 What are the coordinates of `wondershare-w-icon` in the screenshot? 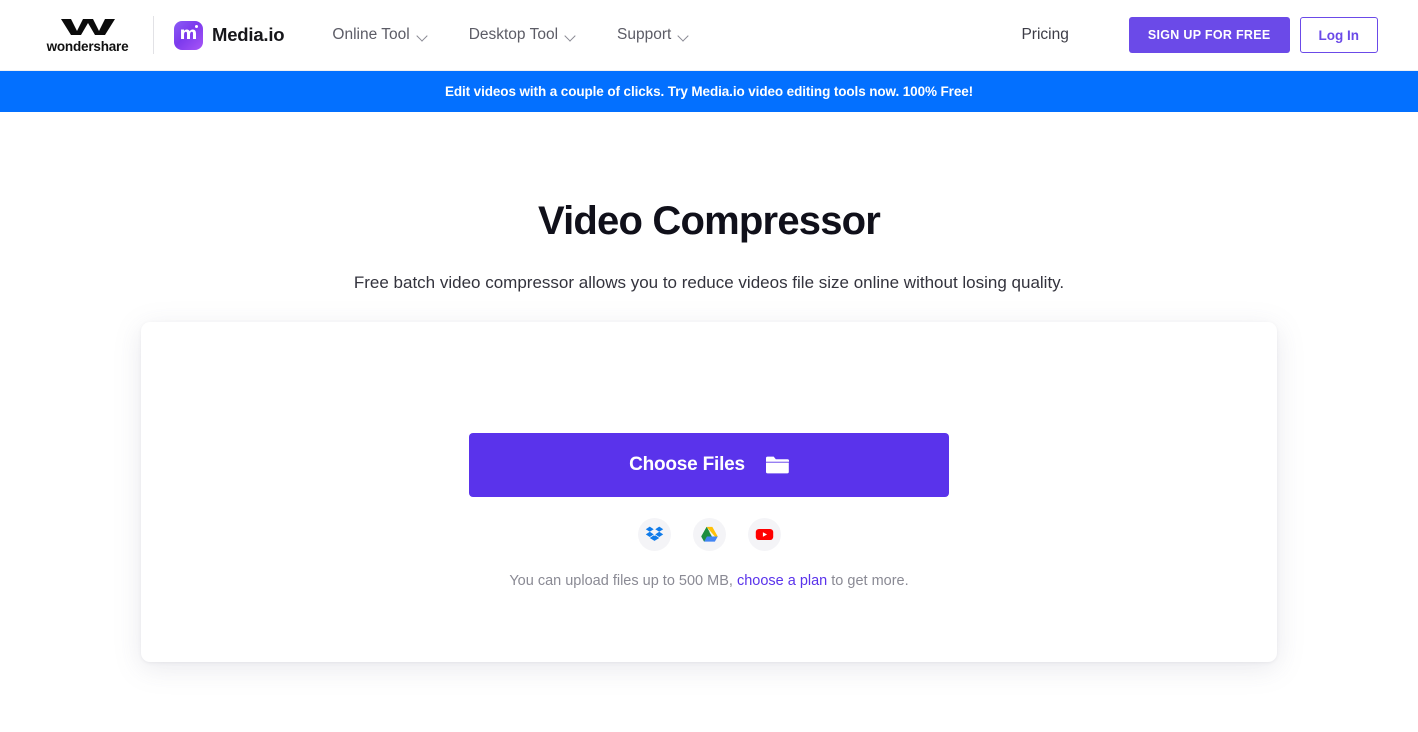 It's located at (87, 26).